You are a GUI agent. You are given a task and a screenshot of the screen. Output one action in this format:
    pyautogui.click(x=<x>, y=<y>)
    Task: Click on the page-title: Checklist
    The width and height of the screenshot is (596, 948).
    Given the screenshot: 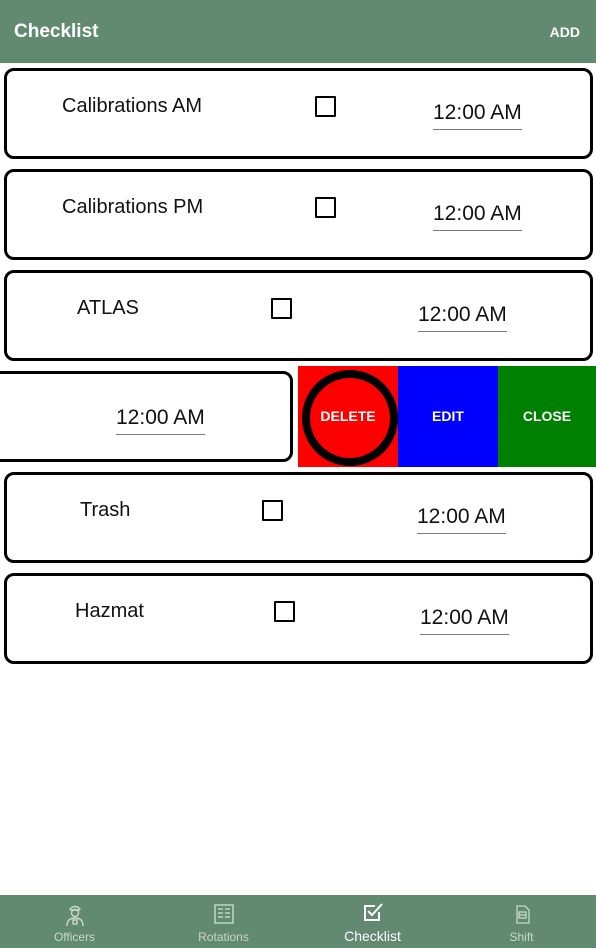 What is the action you would take?
    pyautogui.click(x=56, y=31)
    